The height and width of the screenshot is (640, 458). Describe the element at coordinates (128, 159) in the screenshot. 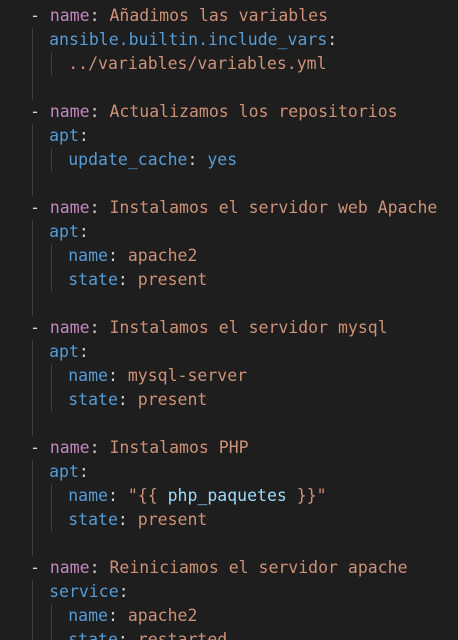

I see `arg-key: update_cache` at that location.